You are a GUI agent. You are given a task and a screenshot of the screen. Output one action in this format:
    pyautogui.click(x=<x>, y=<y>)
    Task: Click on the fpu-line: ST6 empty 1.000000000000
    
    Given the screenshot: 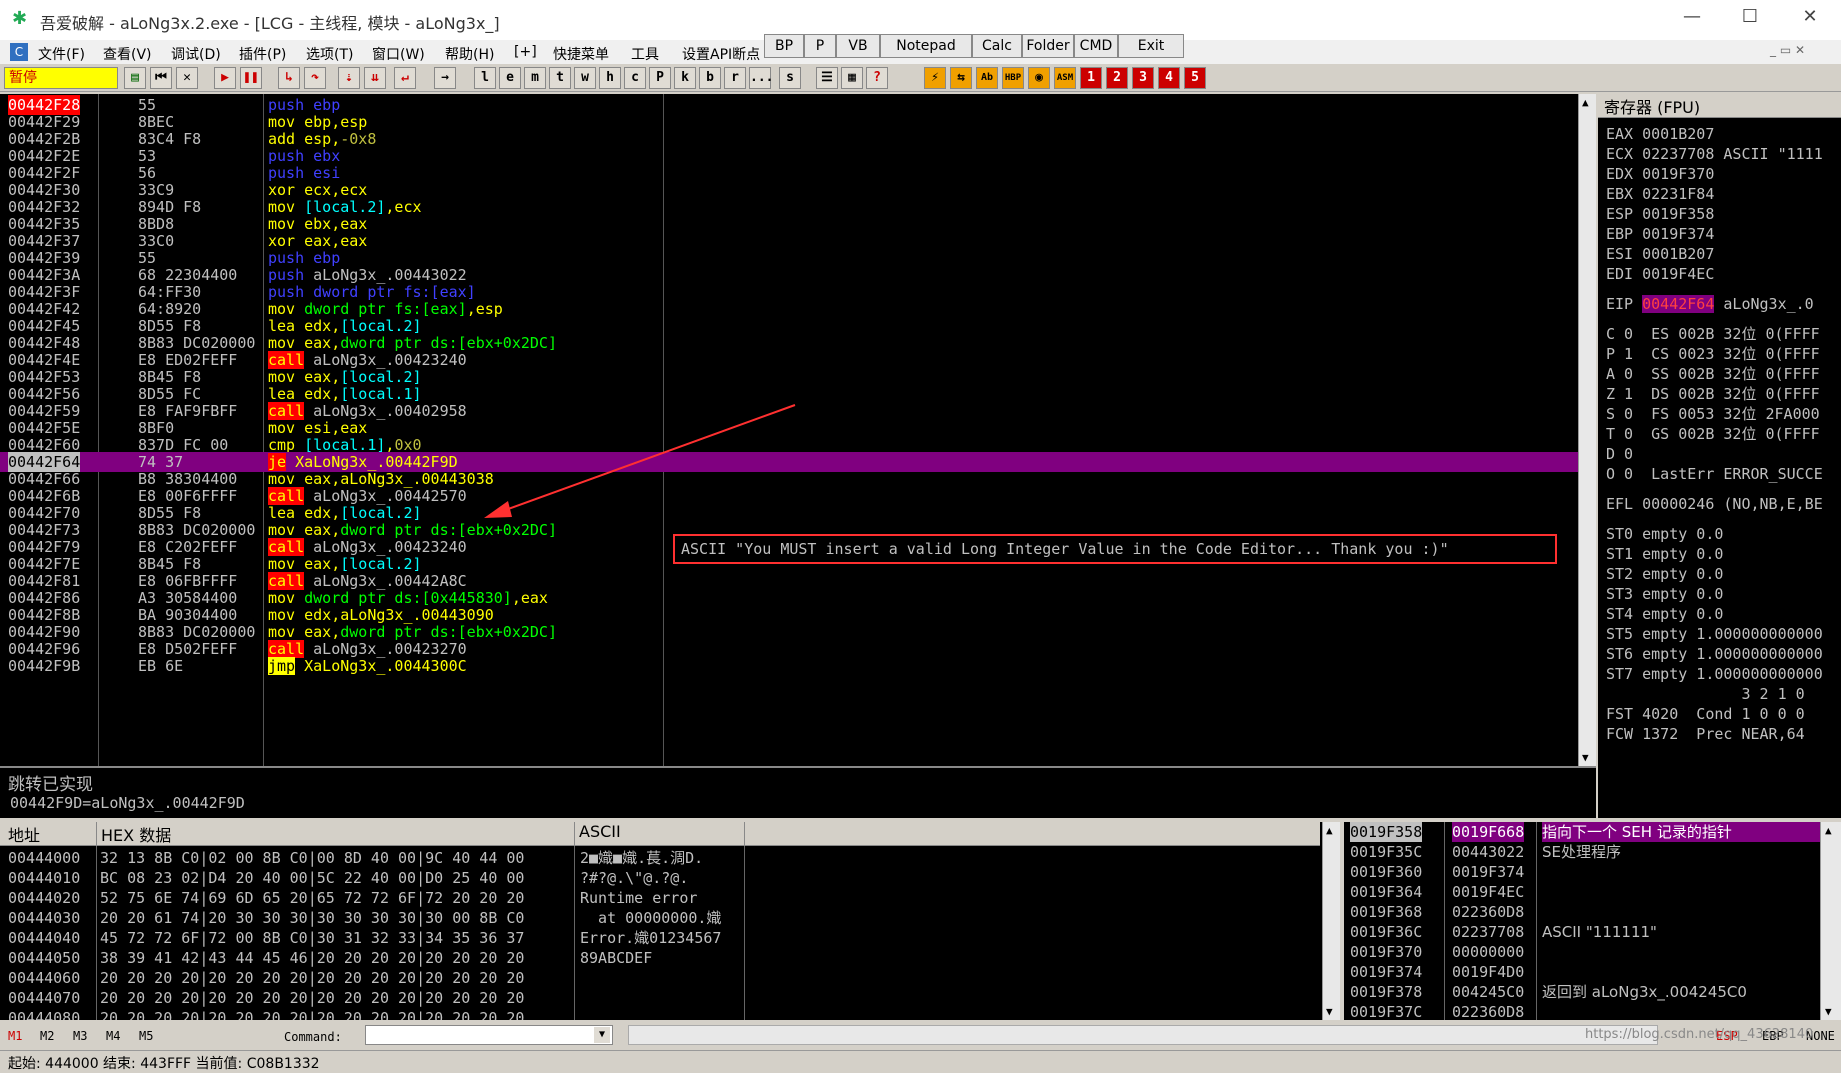 What is the action you would take?
    pyautogui.click(x=1714, y=654)
    